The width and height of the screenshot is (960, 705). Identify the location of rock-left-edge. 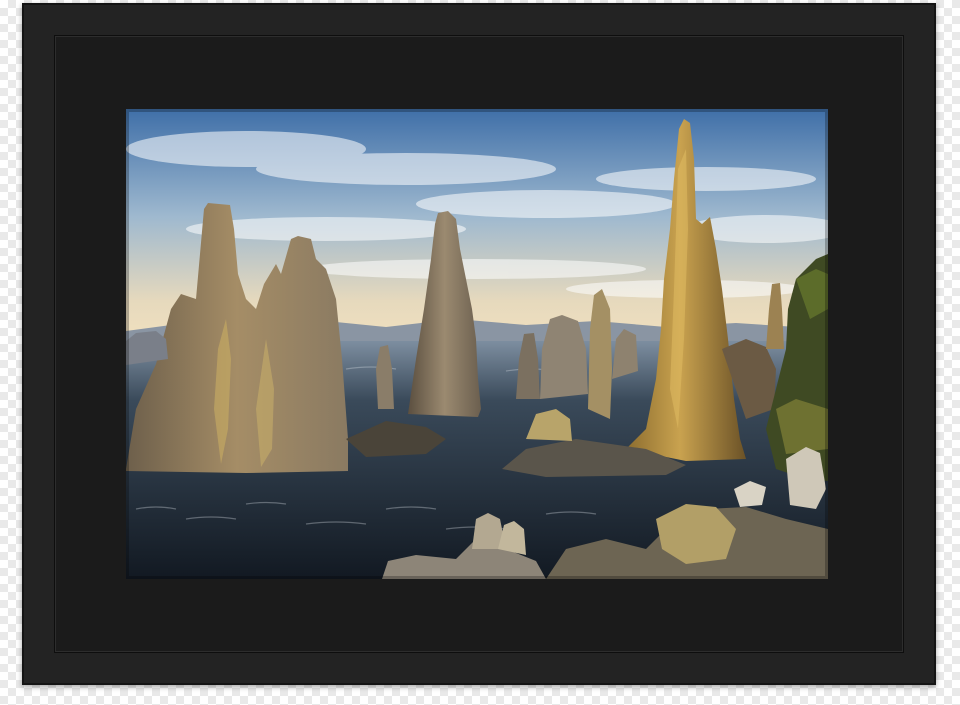
(147, 348).